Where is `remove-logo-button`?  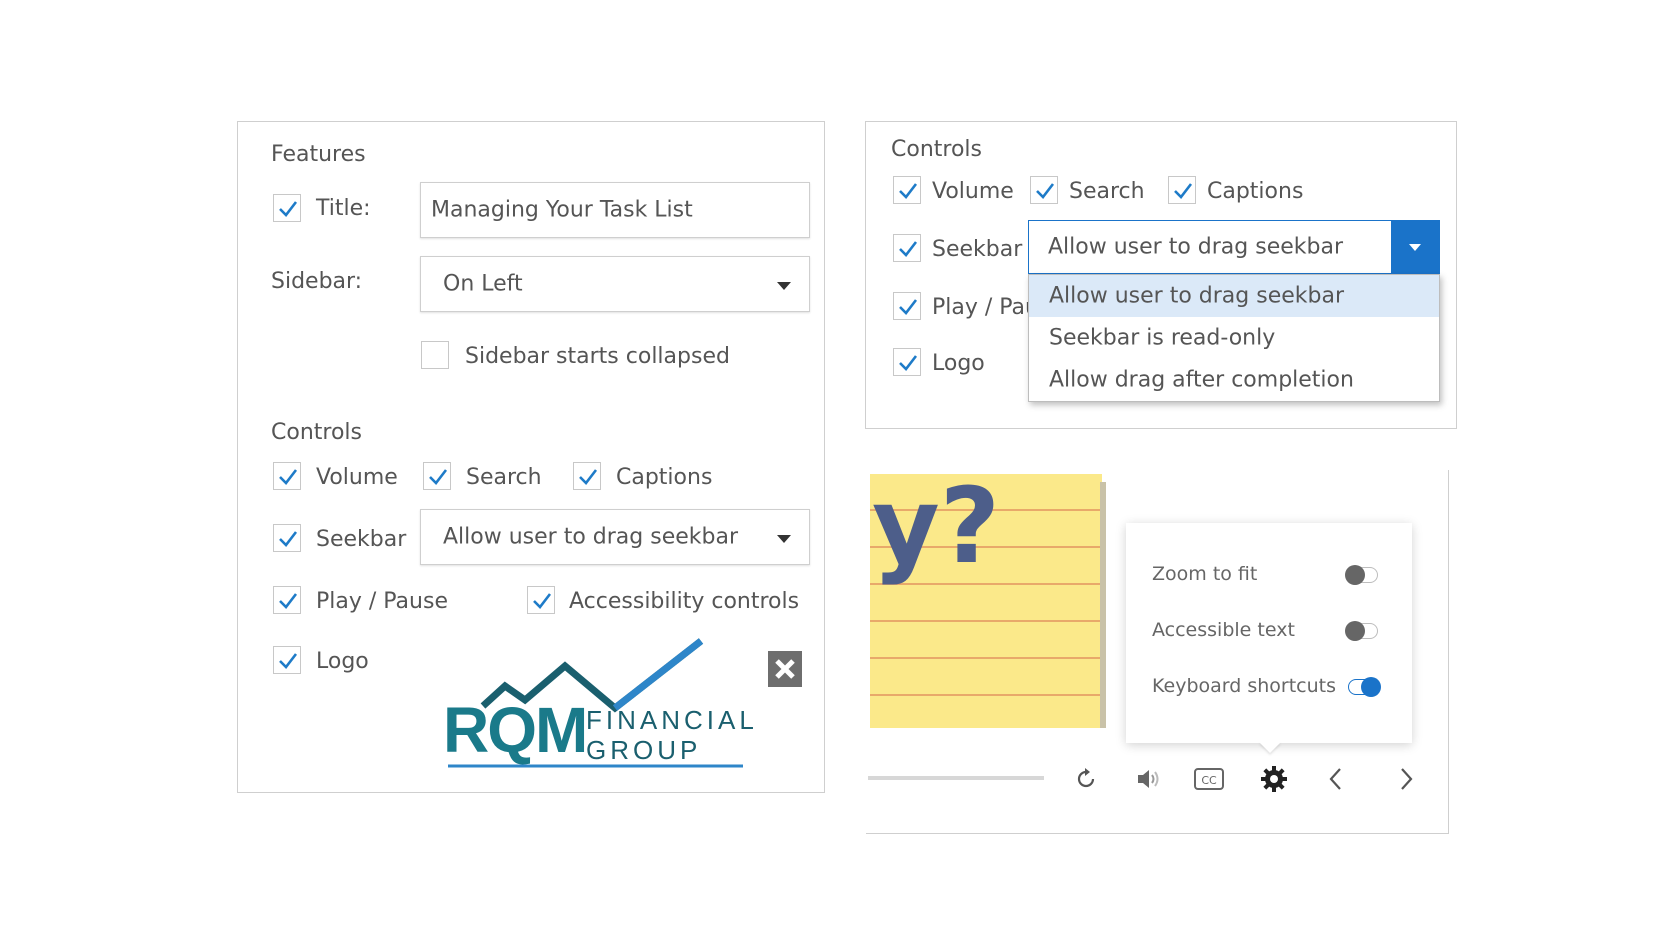
remove-logo-button is located at coordinates (785, 669).